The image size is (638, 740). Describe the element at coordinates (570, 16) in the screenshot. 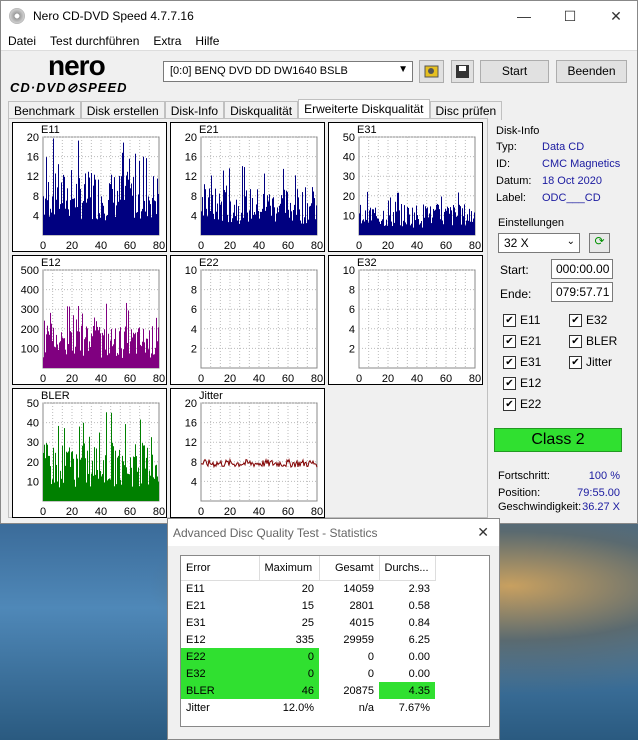

I see `maximize-button: ☐` at that location.